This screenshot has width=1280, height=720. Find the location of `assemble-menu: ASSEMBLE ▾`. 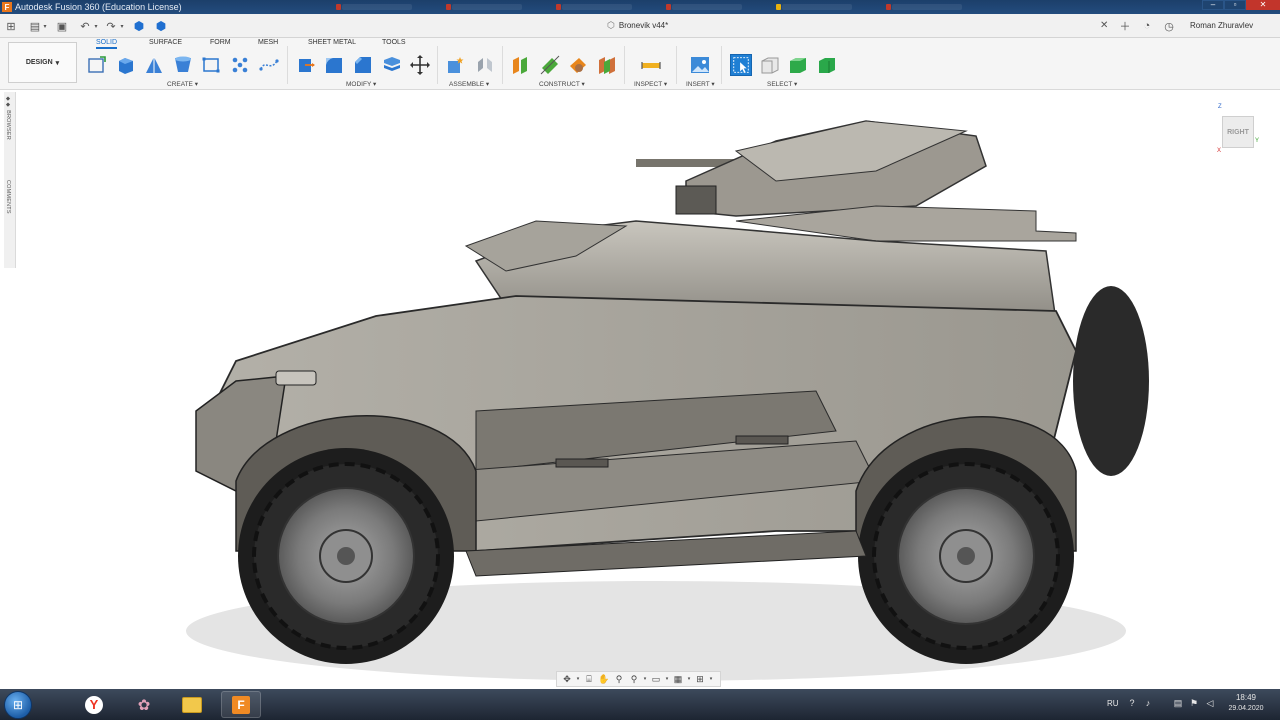

assemble-menu: ASSEMBLE ▾ is located at coordinates (469, 84).